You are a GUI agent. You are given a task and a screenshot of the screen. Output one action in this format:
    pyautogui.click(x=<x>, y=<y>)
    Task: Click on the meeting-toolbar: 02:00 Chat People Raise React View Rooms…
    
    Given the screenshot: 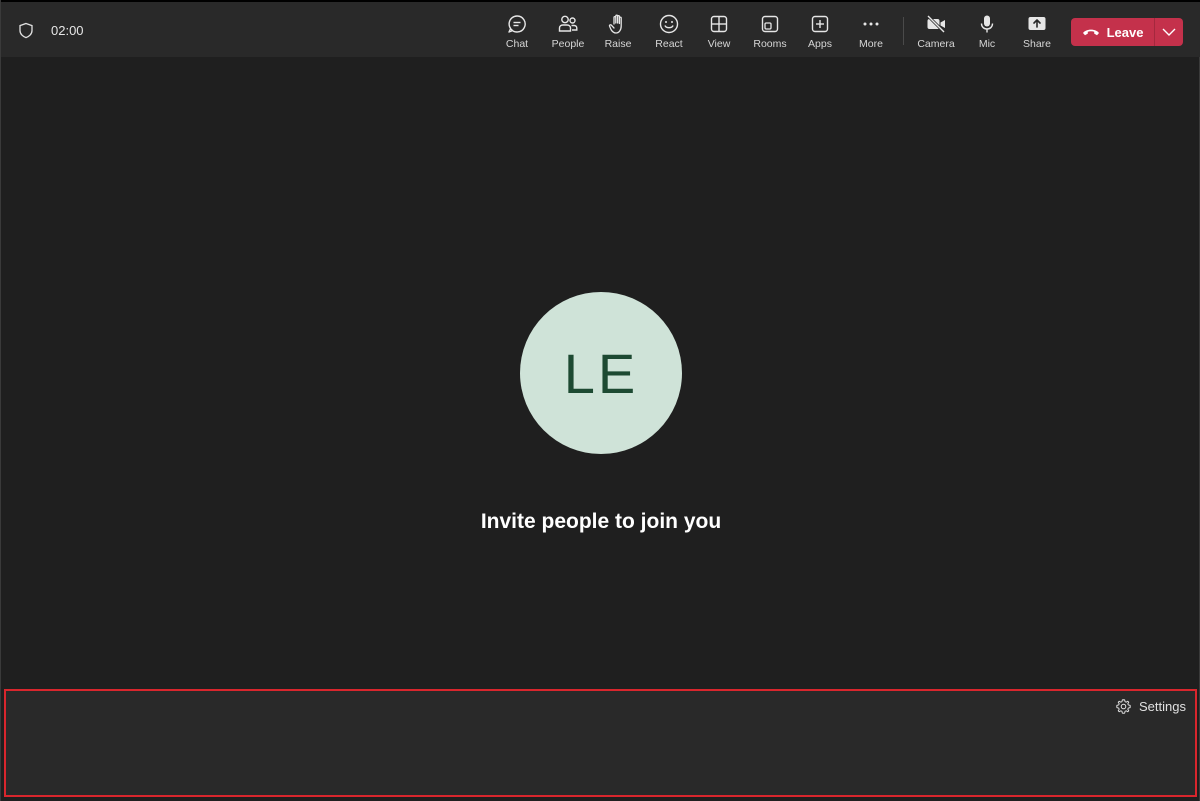 What is the action you would take?
    pyautogui.click(x=600, y=28)
    